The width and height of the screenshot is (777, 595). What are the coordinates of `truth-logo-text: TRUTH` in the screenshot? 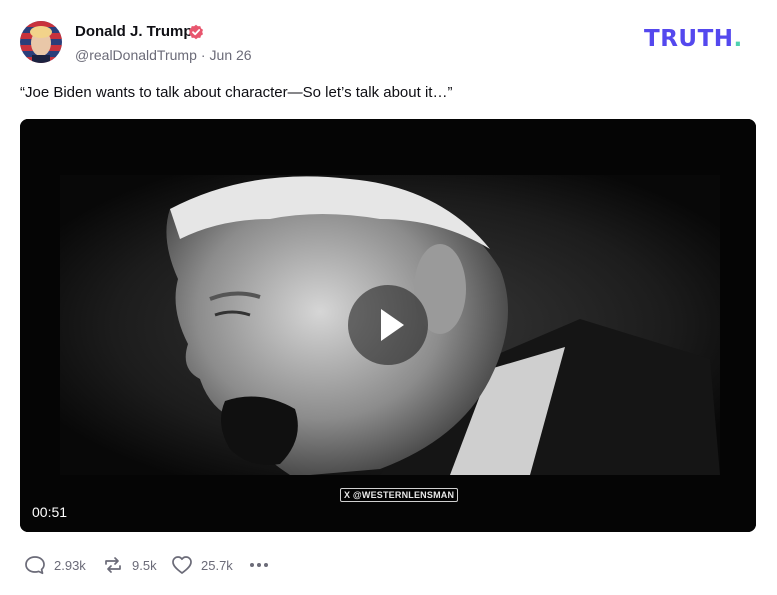 It's located at (689, 39).